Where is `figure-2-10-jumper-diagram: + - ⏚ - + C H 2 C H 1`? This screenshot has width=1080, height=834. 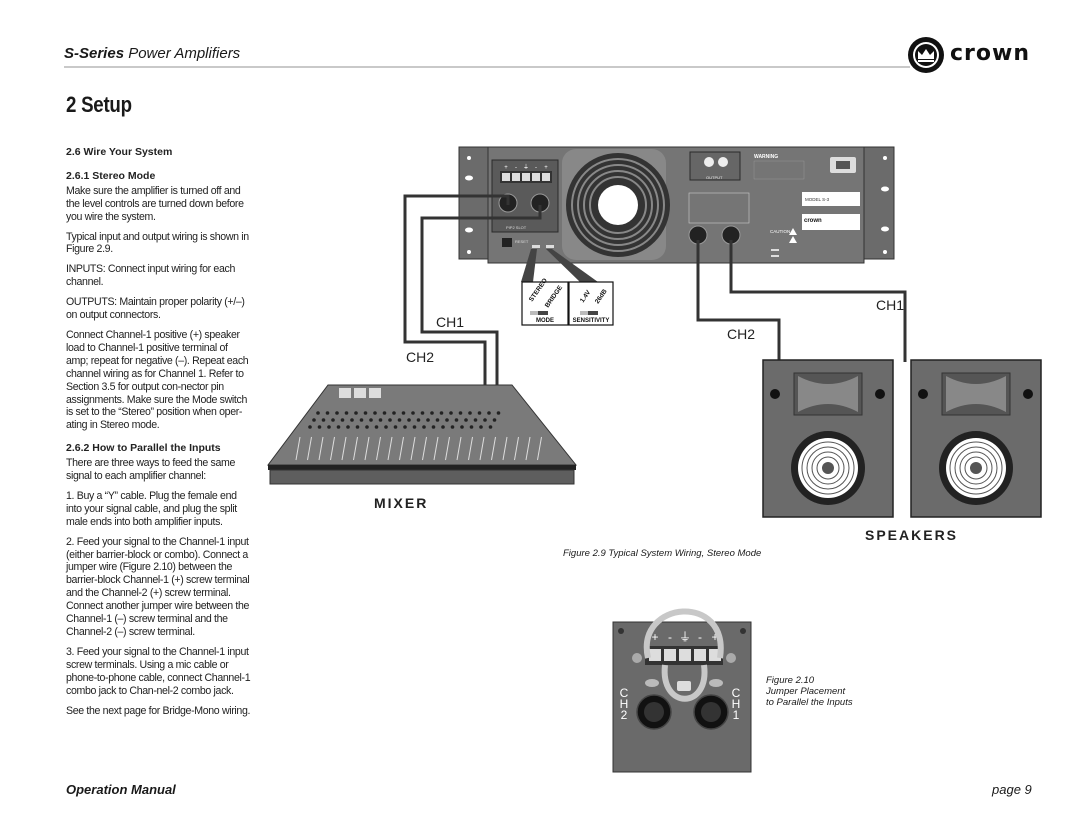 figure-2-10-jumper-diagram: + - ⏚ - + C H 2 C H 1 is located at coordinates (682, 690).